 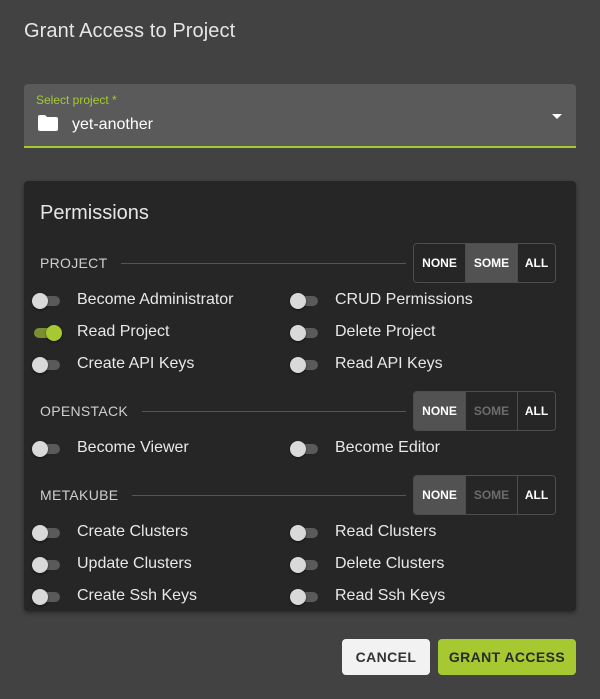 What do you see at coordinates (91, 411) in the screenshot?
I see `section-openstack-name: OPENSTACK` at bounding box center [91, 411].